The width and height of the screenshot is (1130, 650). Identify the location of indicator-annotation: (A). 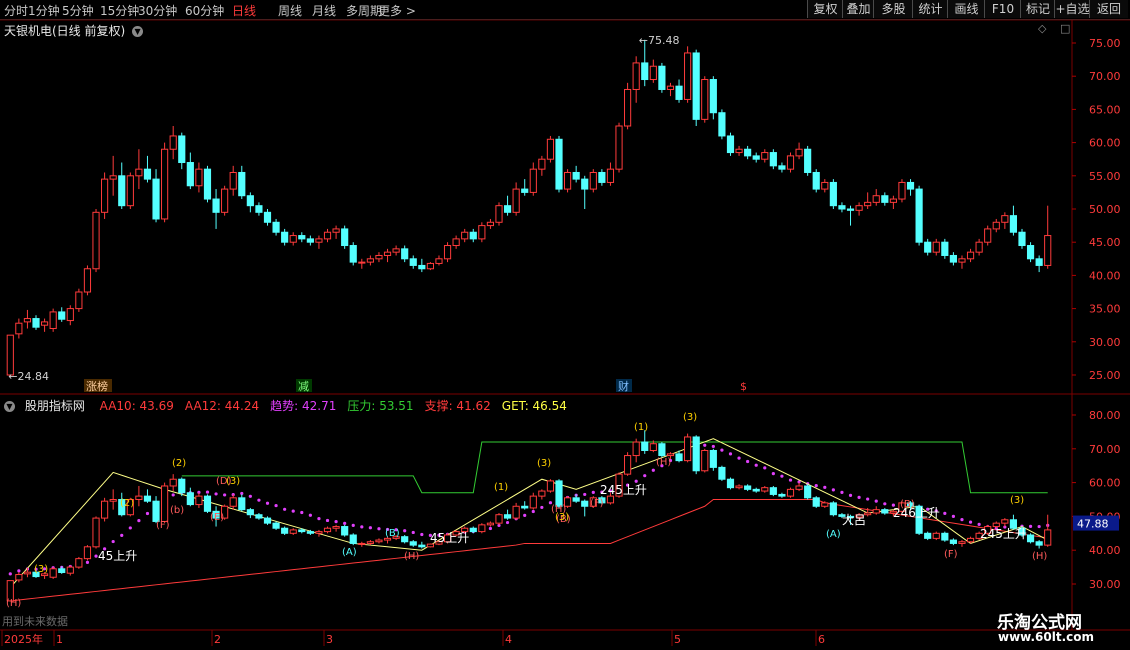
(349, 552).